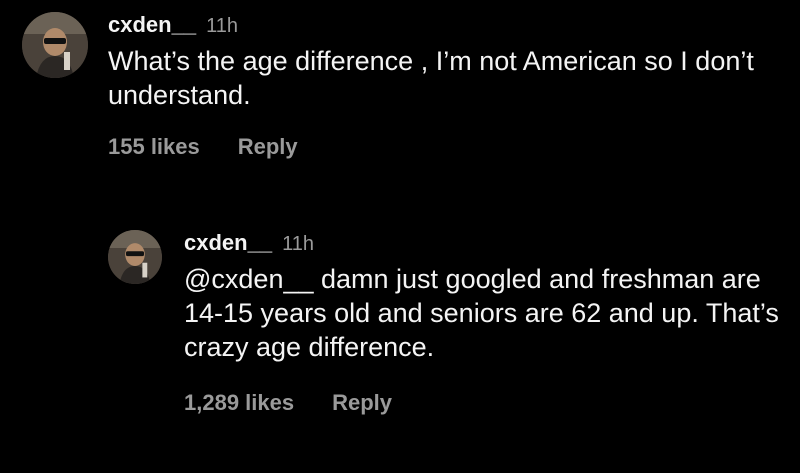 The width and height of the screenshot is (800, 473). What do you see at coordinates (438, 147) in the screenshot?
I see `comment-actions: 155 likes Reply` at bounding box center [438, 147].